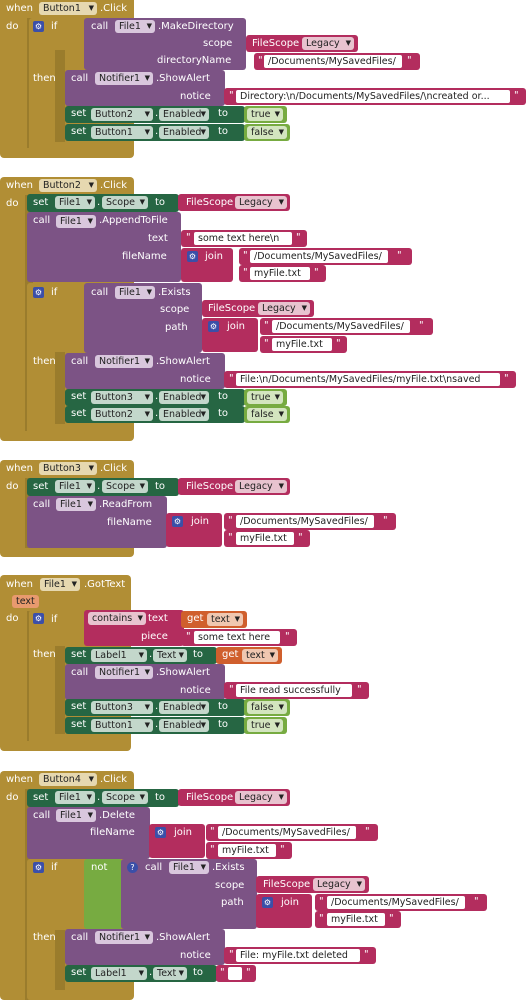 The width and height of the screenshot is (526, 1000). Describe the element at coordinates (25, 601) in the screenshot. I see `event-parameter: text` at that location.